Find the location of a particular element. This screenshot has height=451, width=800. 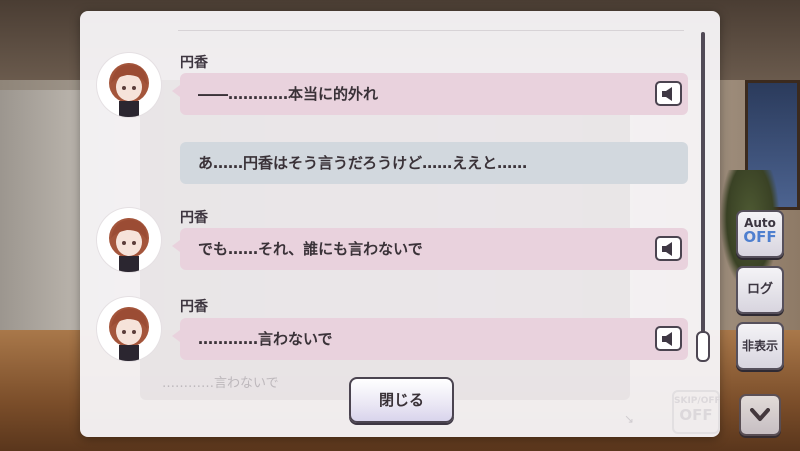

auto-button: Auto OFF is located at coordinates (760, 234).